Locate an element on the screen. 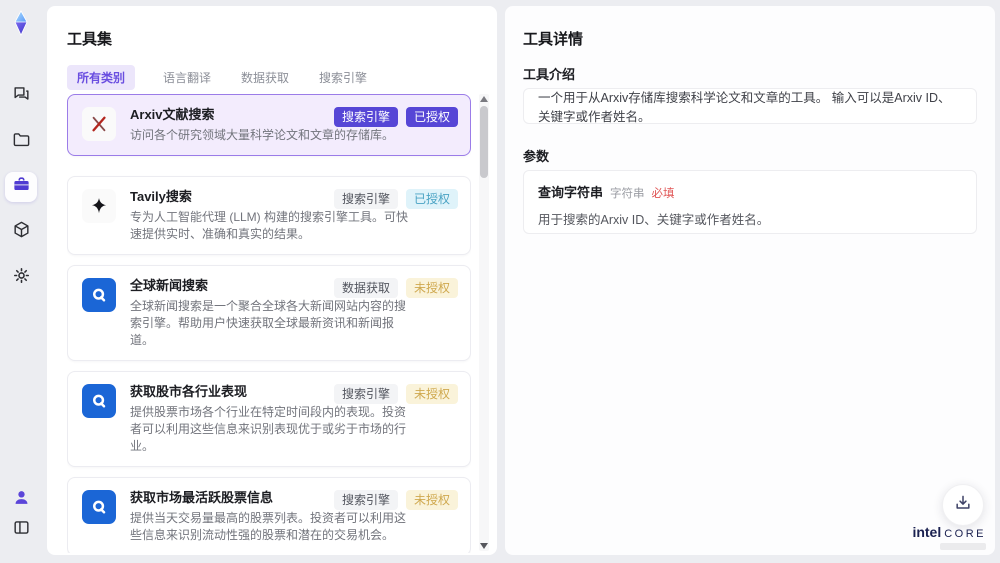  sidebar-item-models is located at coordinates (21, 232).